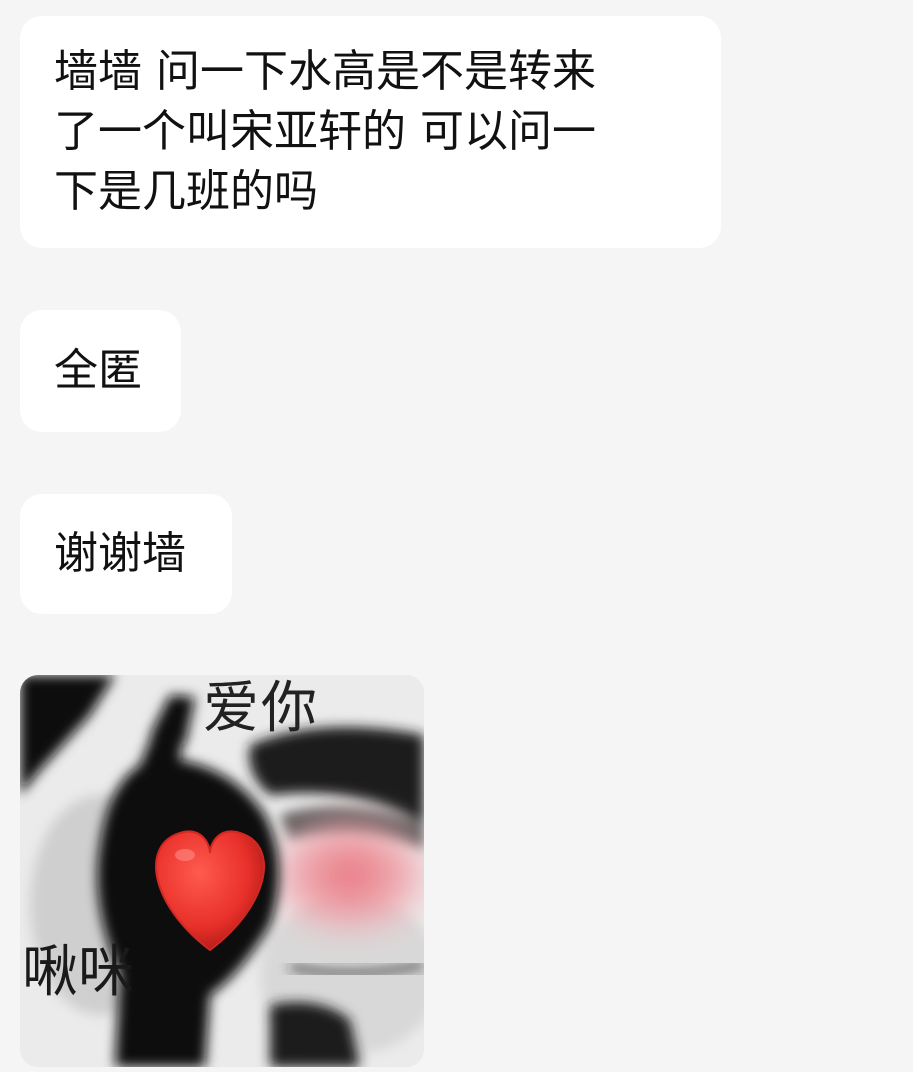  I want to click on sticker-caption-bottom: 啾咪, so click(78, 972).